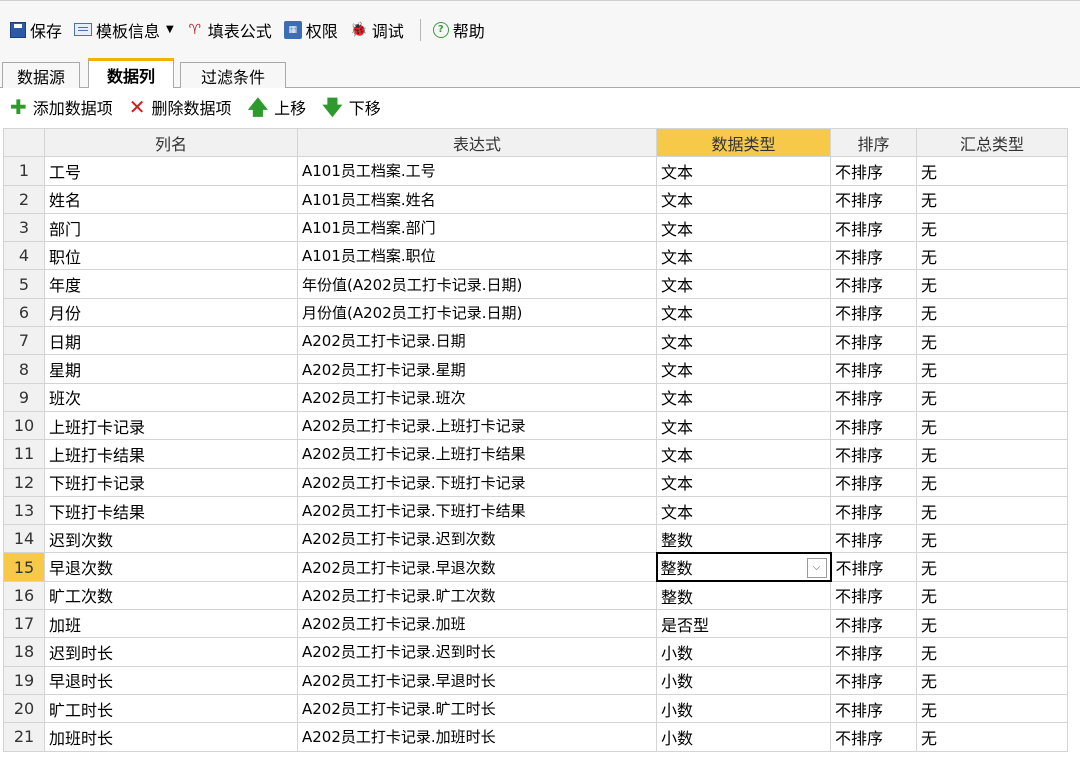  What do you see at coordinates (171, 482) in the screenshot?
I see `column-name-cell: 下班打卡记录` at bounding box center [171, 482].